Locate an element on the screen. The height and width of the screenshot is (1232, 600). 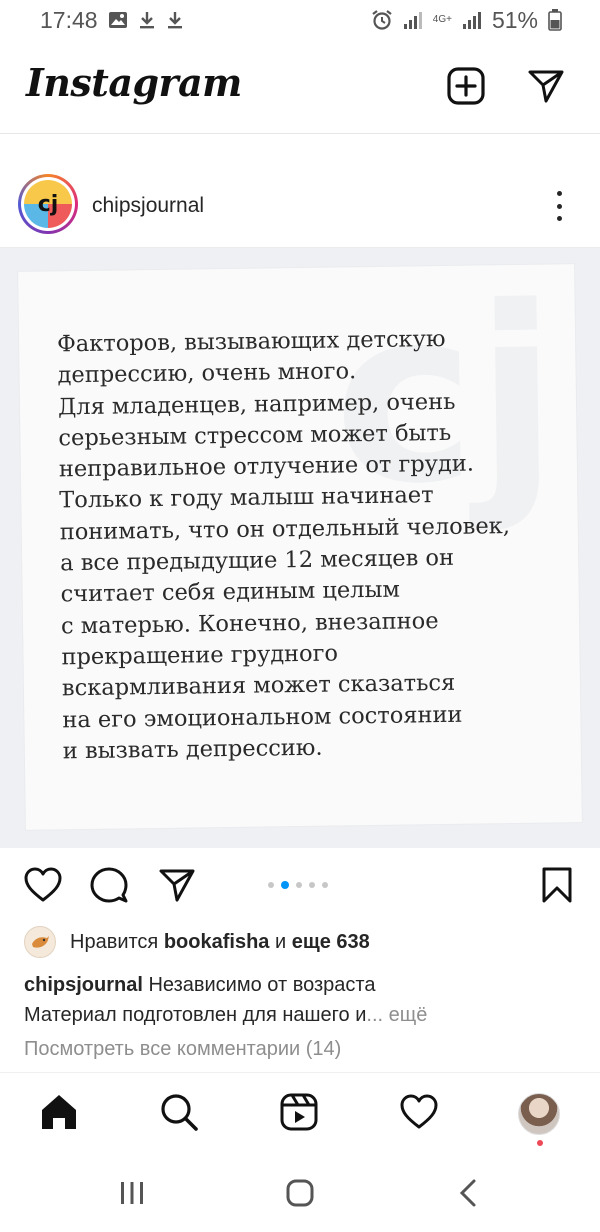
caption-line-2: Материал подготовлен для нашего и... ещё is located at coordinates (304, 1015).